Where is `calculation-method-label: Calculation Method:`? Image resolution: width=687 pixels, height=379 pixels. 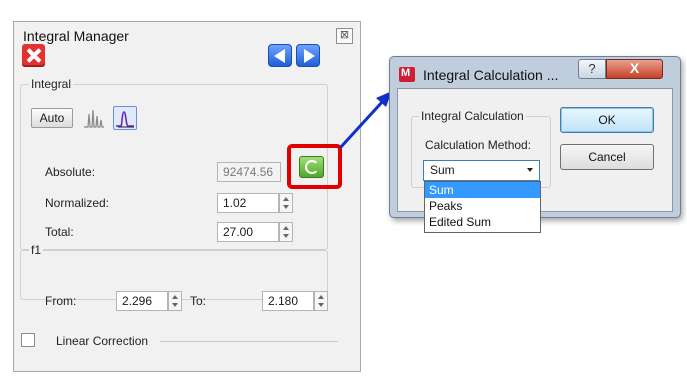 calculation-method-label: Calculation Method: is located at coordinates (478, 145).